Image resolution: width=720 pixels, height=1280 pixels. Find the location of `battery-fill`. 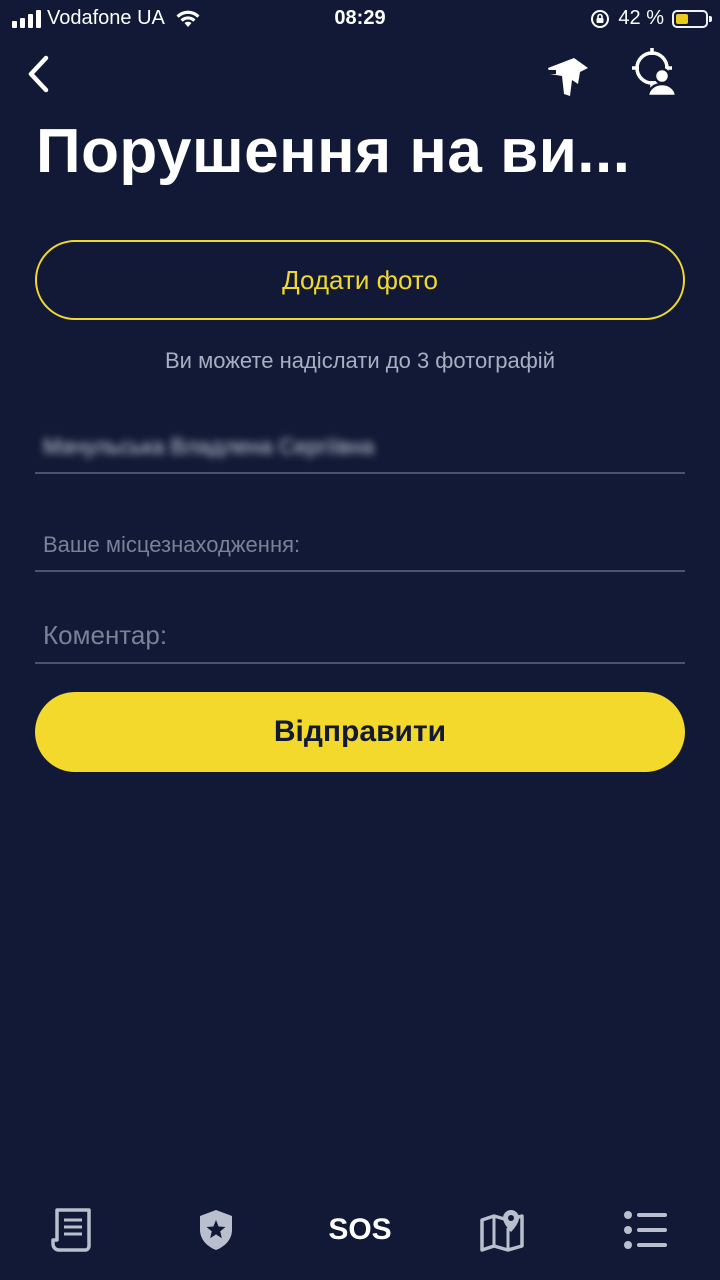

battery-fill is located at coordinates (682, 18).